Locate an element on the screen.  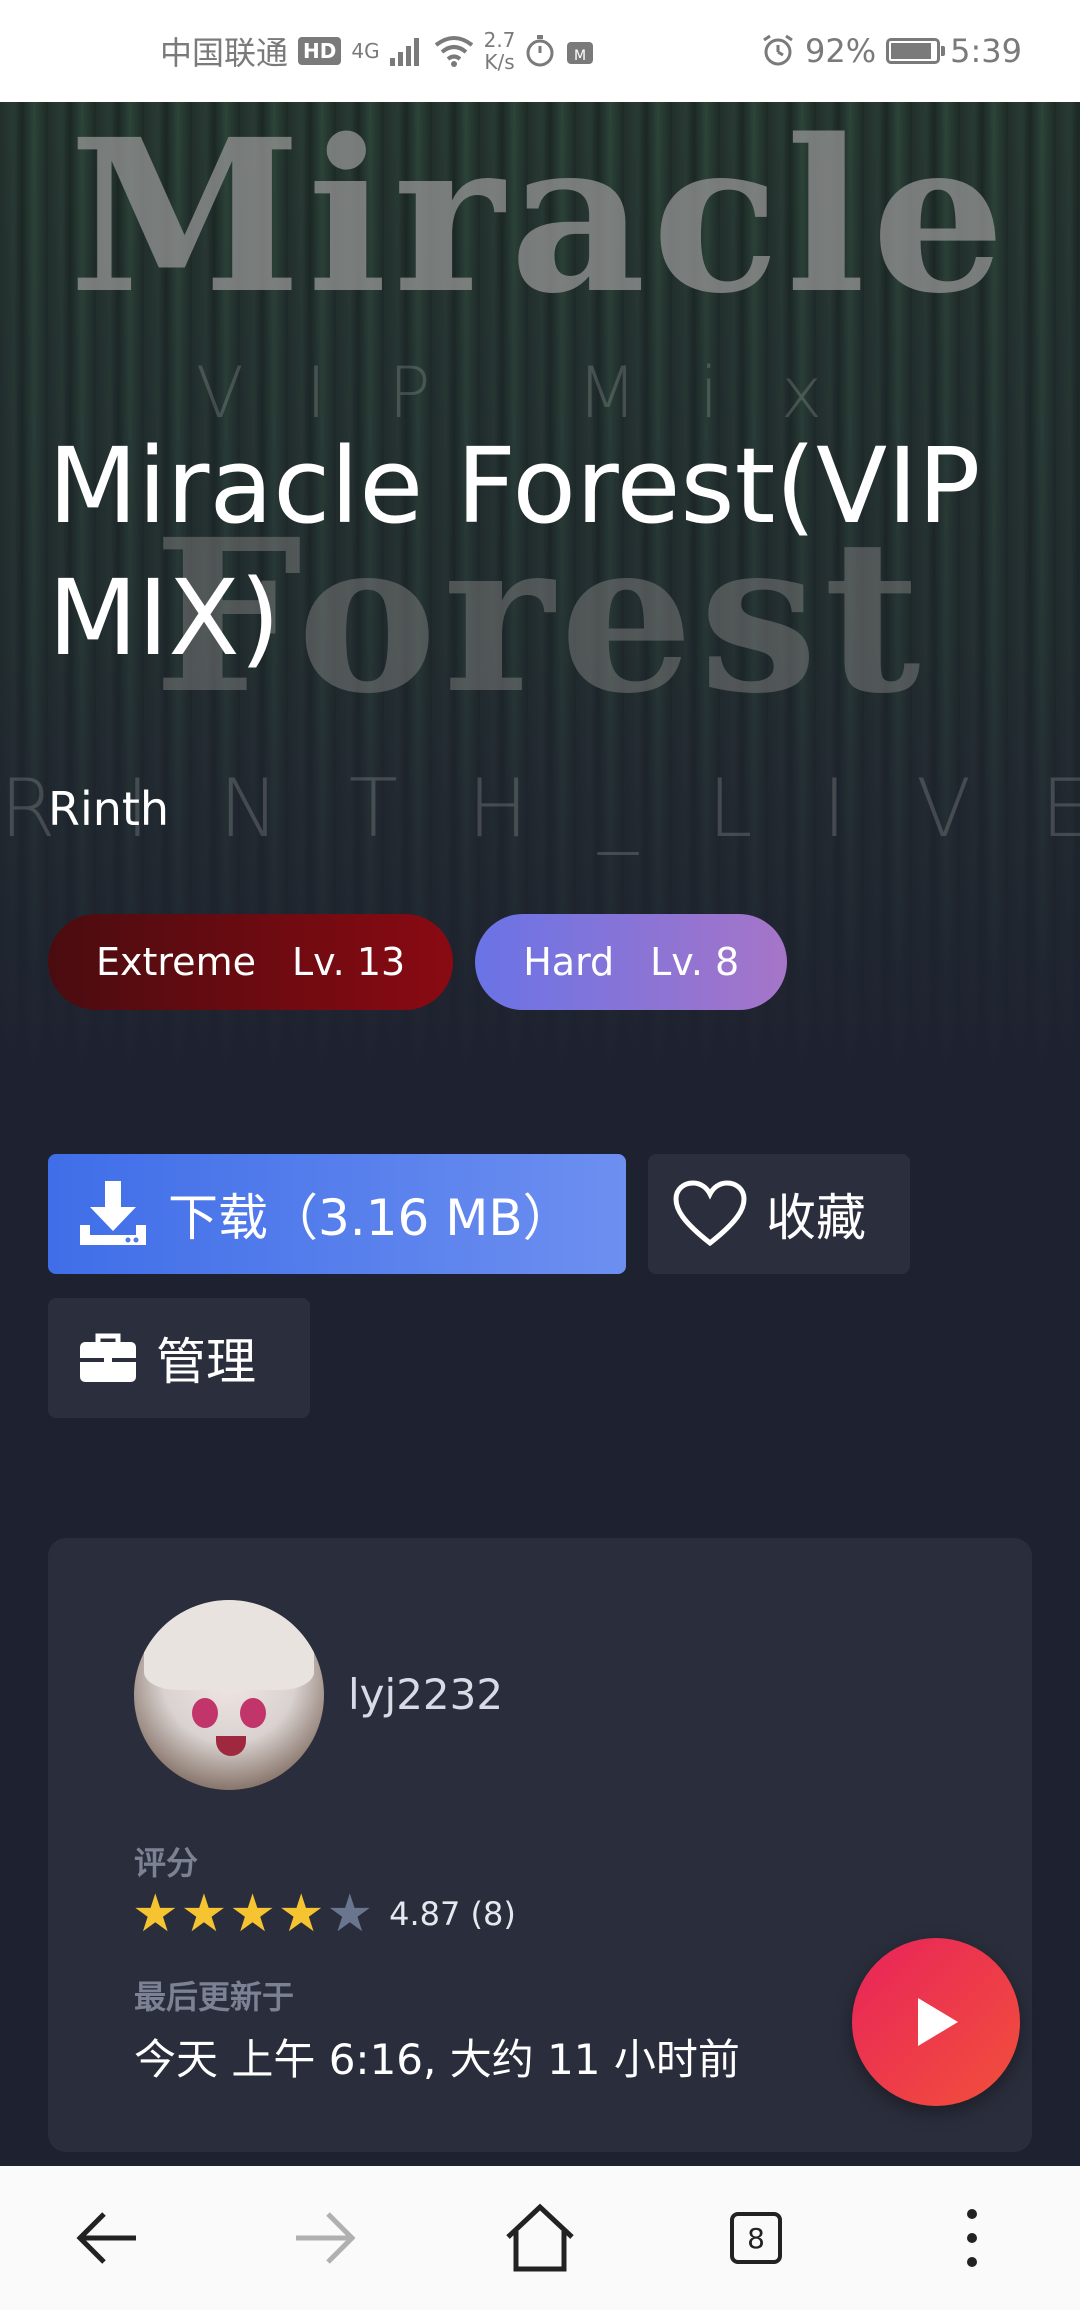
song-artist: Rinth is located at coordinates (109, 809).